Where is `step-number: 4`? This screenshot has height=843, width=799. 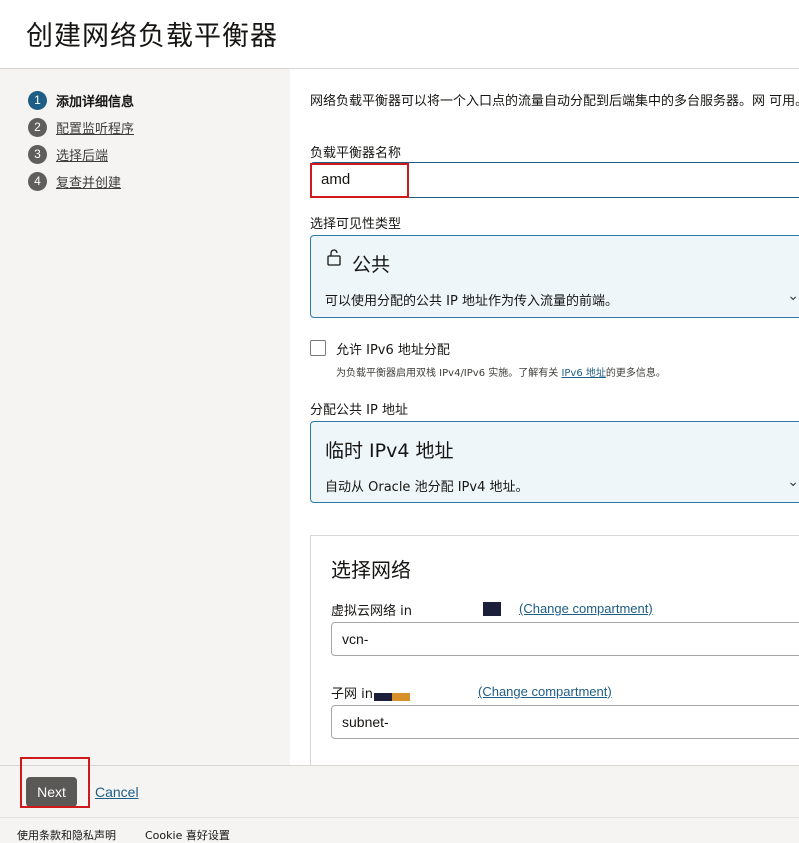
step-number: 4 is located at coordinates (37, 181).